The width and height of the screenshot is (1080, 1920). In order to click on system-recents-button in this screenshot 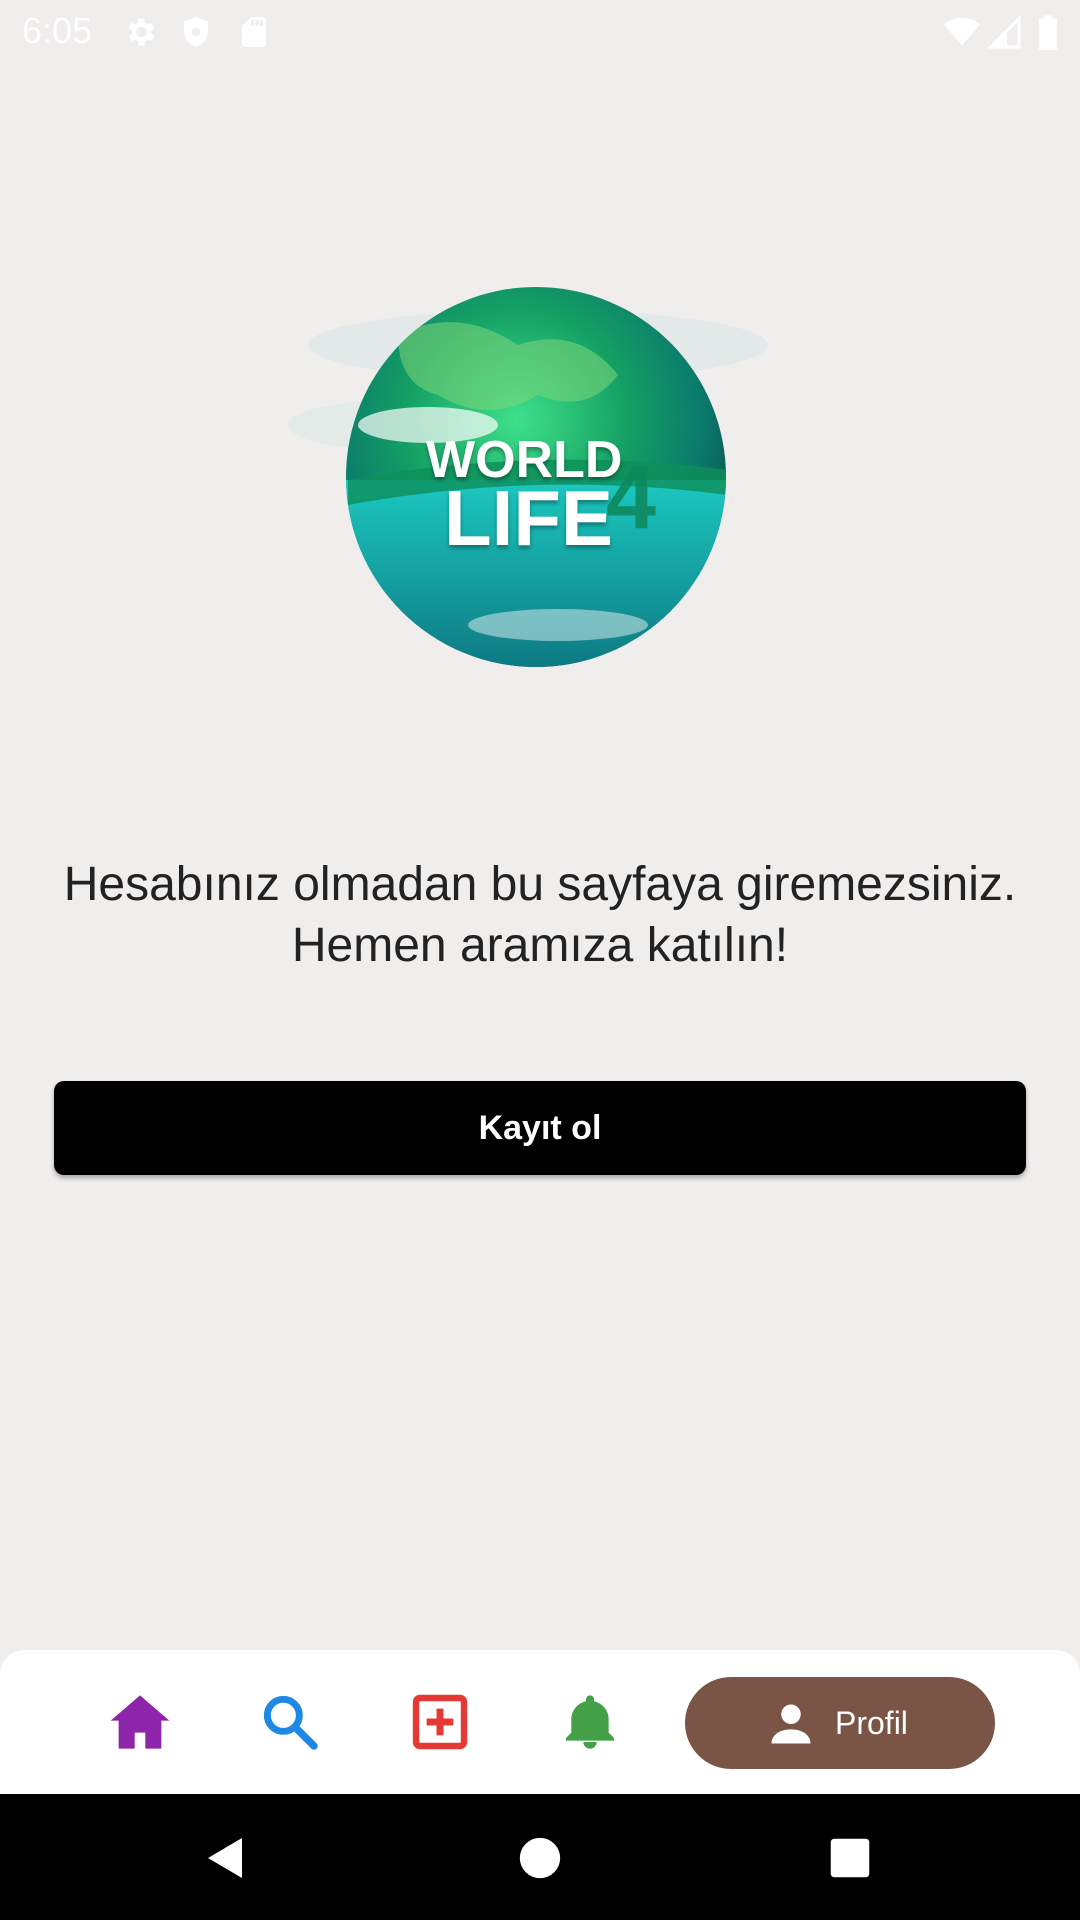, I will do `click(850, 1858)`.